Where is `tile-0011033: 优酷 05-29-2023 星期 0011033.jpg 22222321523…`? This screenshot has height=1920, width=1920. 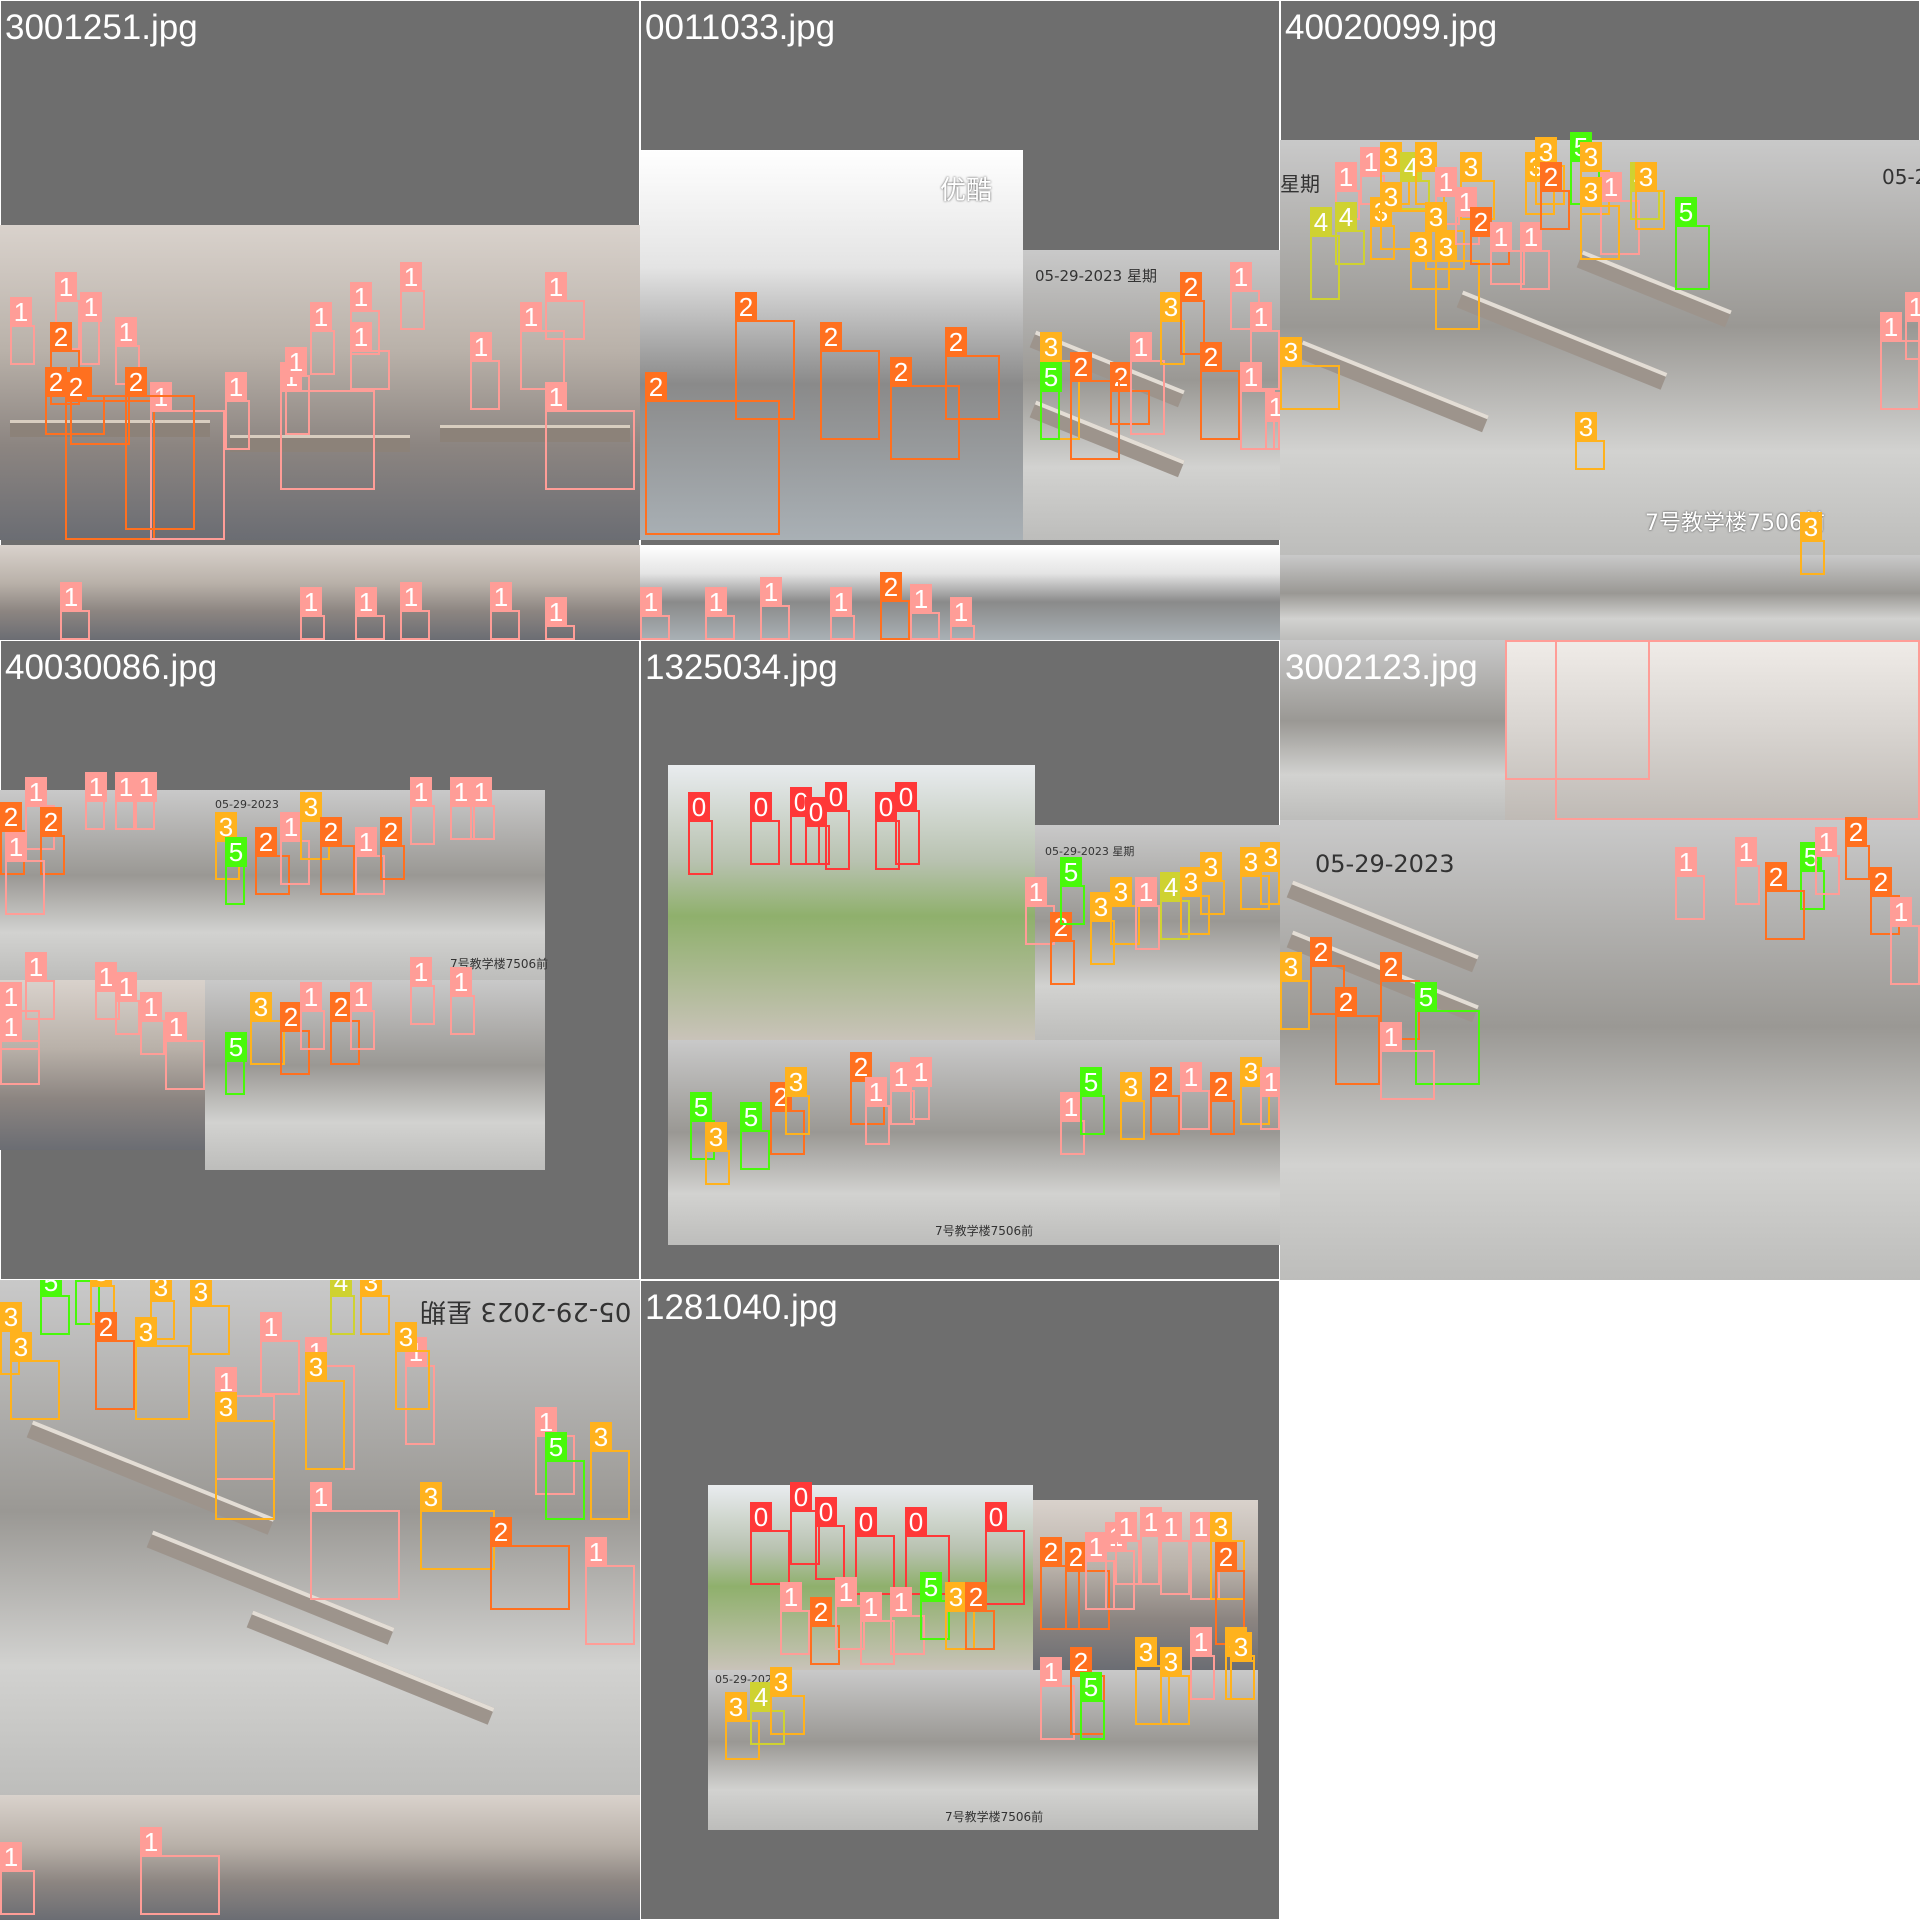
tile-0011033: 优酷 05-29-2023 星期 0011033.jpg 22222321523… is located at coordinates (960, 320).